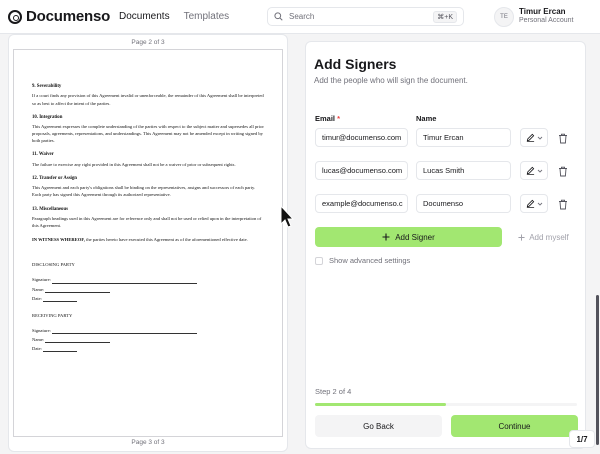 The height and width of the screenshot is (454, 600). What do you see at coordinates (370, 260) in the screenshot?
I see `advanced-settings-label: Show advanced settings` at bounding box center [370, 260].